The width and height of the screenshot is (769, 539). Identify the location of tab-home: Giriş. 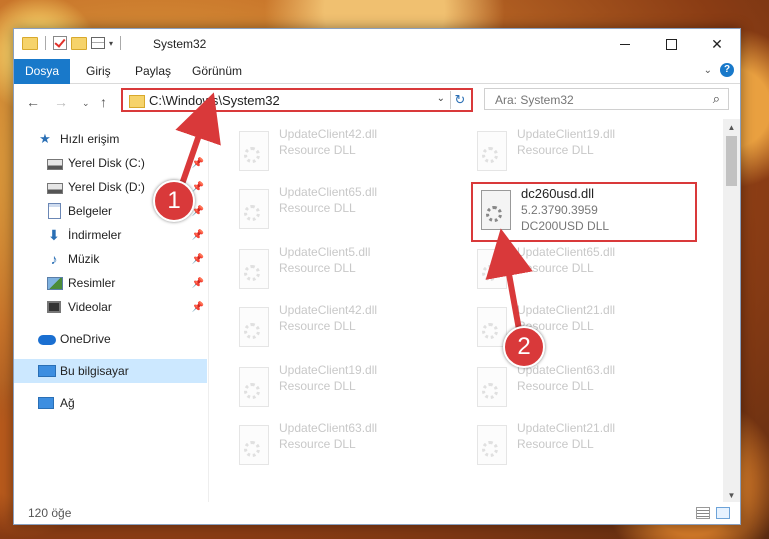
(98, 71).